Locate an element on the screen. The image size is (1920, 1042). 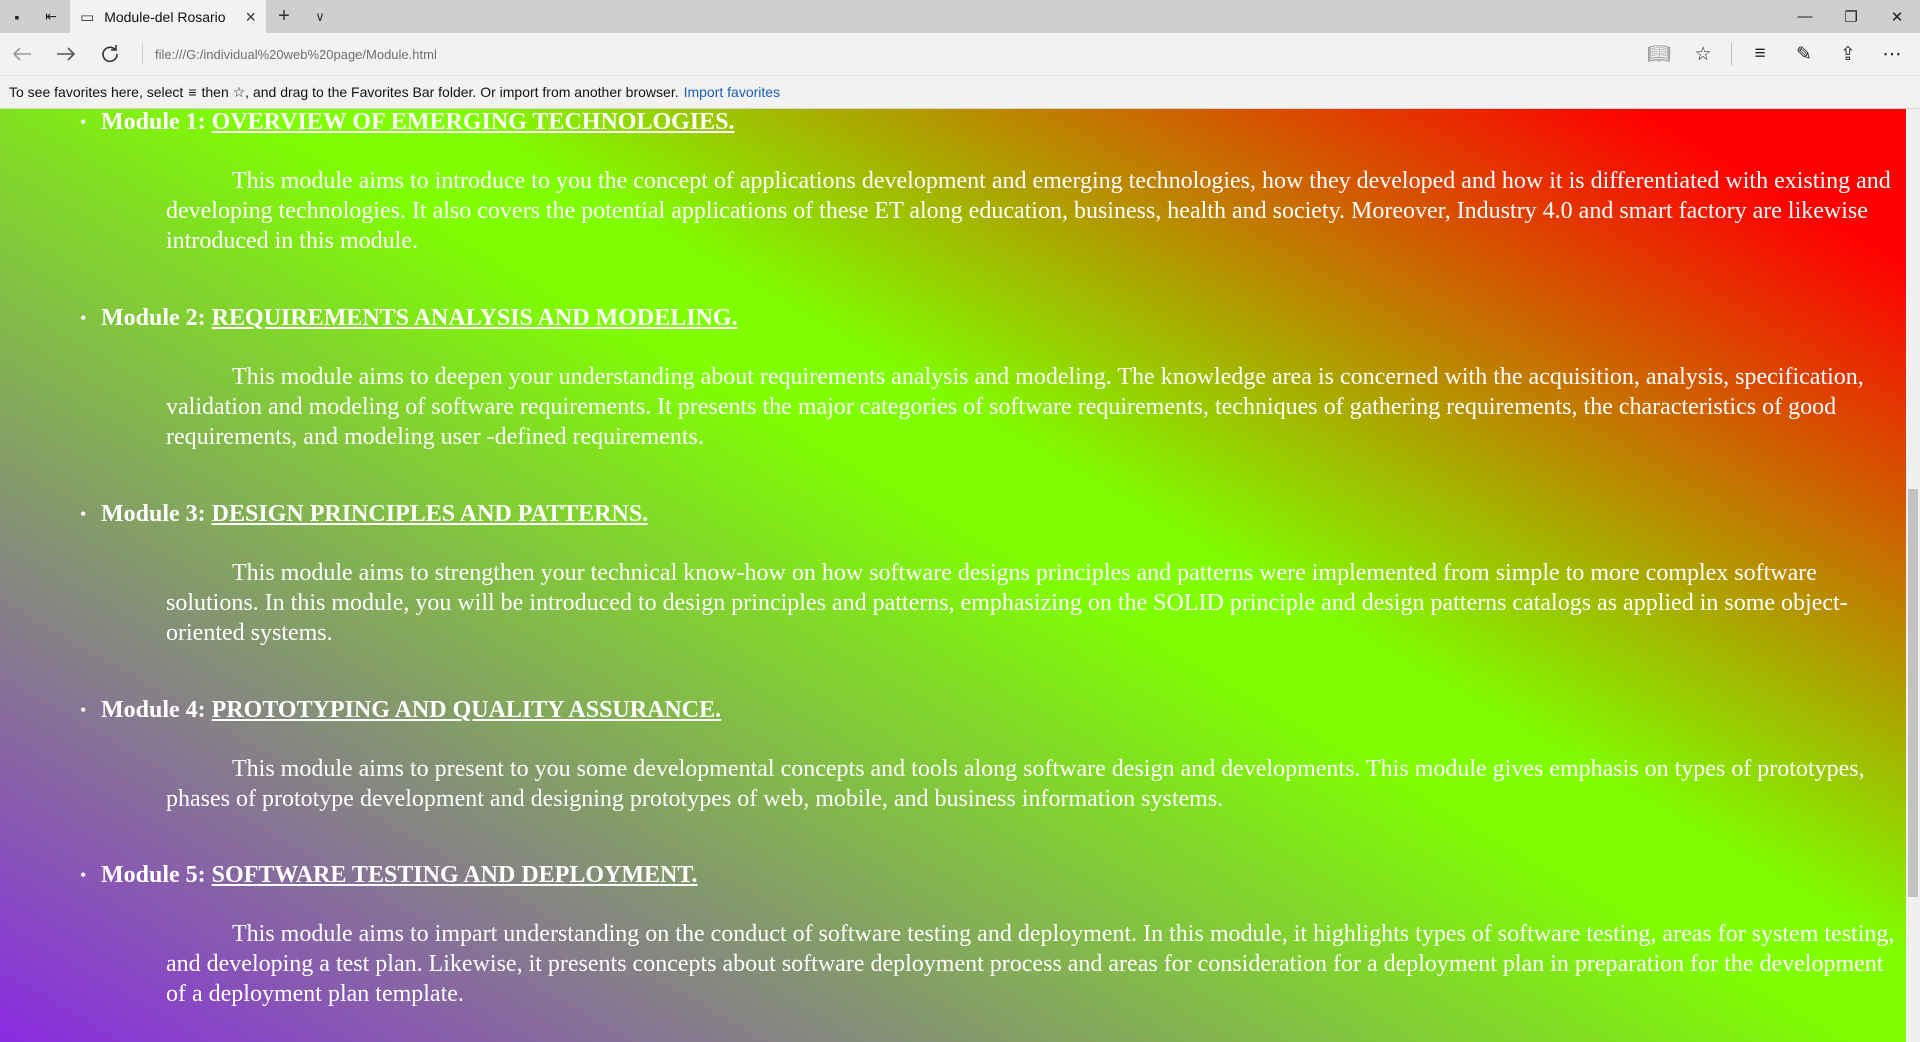
back-button is located at coordinates (22, 54).